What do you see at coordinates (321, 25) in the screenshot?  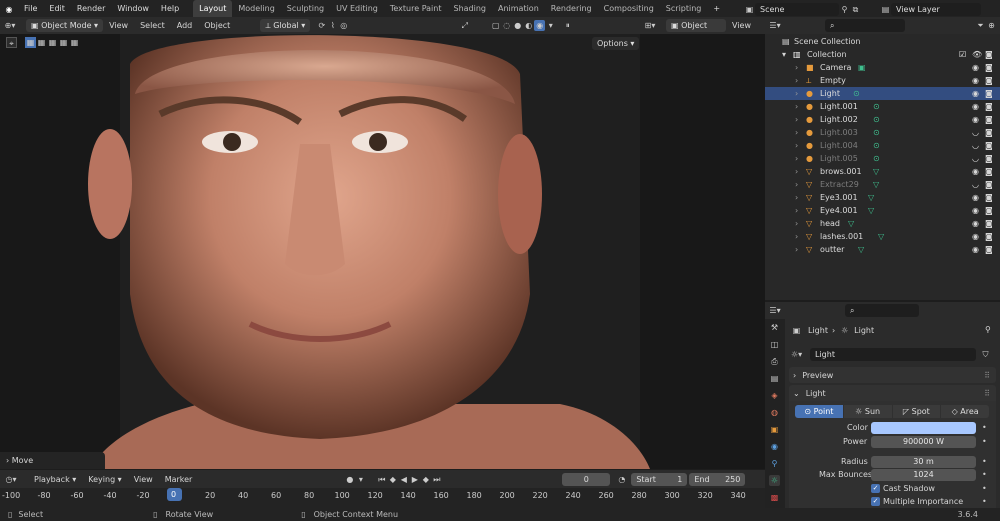 I see `pivot-icon: ⟳` at bounding box center [321, 25].